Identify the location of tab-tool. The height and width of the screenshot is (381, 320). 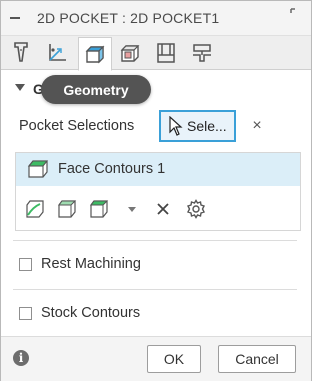
(21, 53).